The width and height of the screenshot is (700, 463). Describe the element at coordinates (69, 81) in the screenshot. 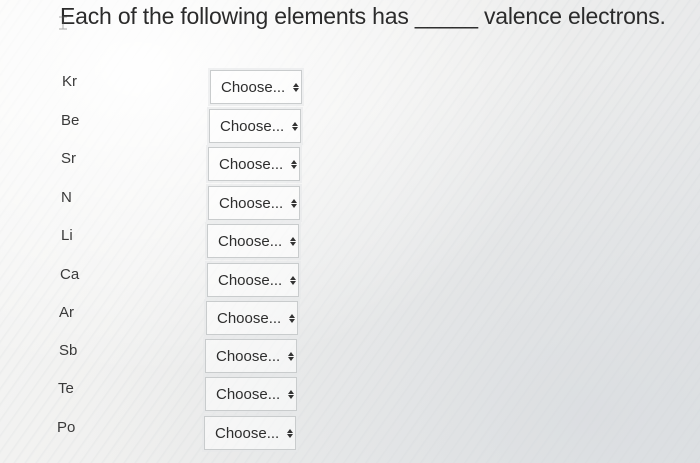

I see `element-label: Kr` at that location.